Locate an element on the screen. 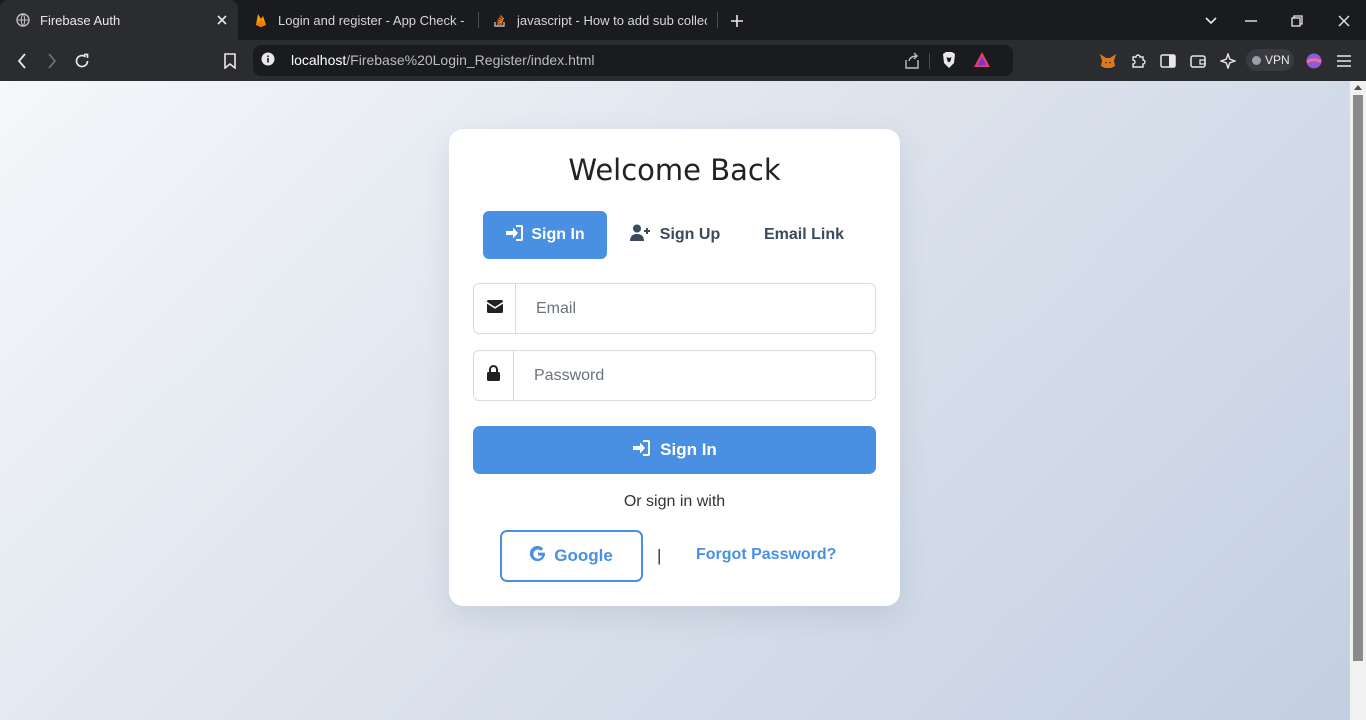  password-addon is located at coordinates (494, 375).